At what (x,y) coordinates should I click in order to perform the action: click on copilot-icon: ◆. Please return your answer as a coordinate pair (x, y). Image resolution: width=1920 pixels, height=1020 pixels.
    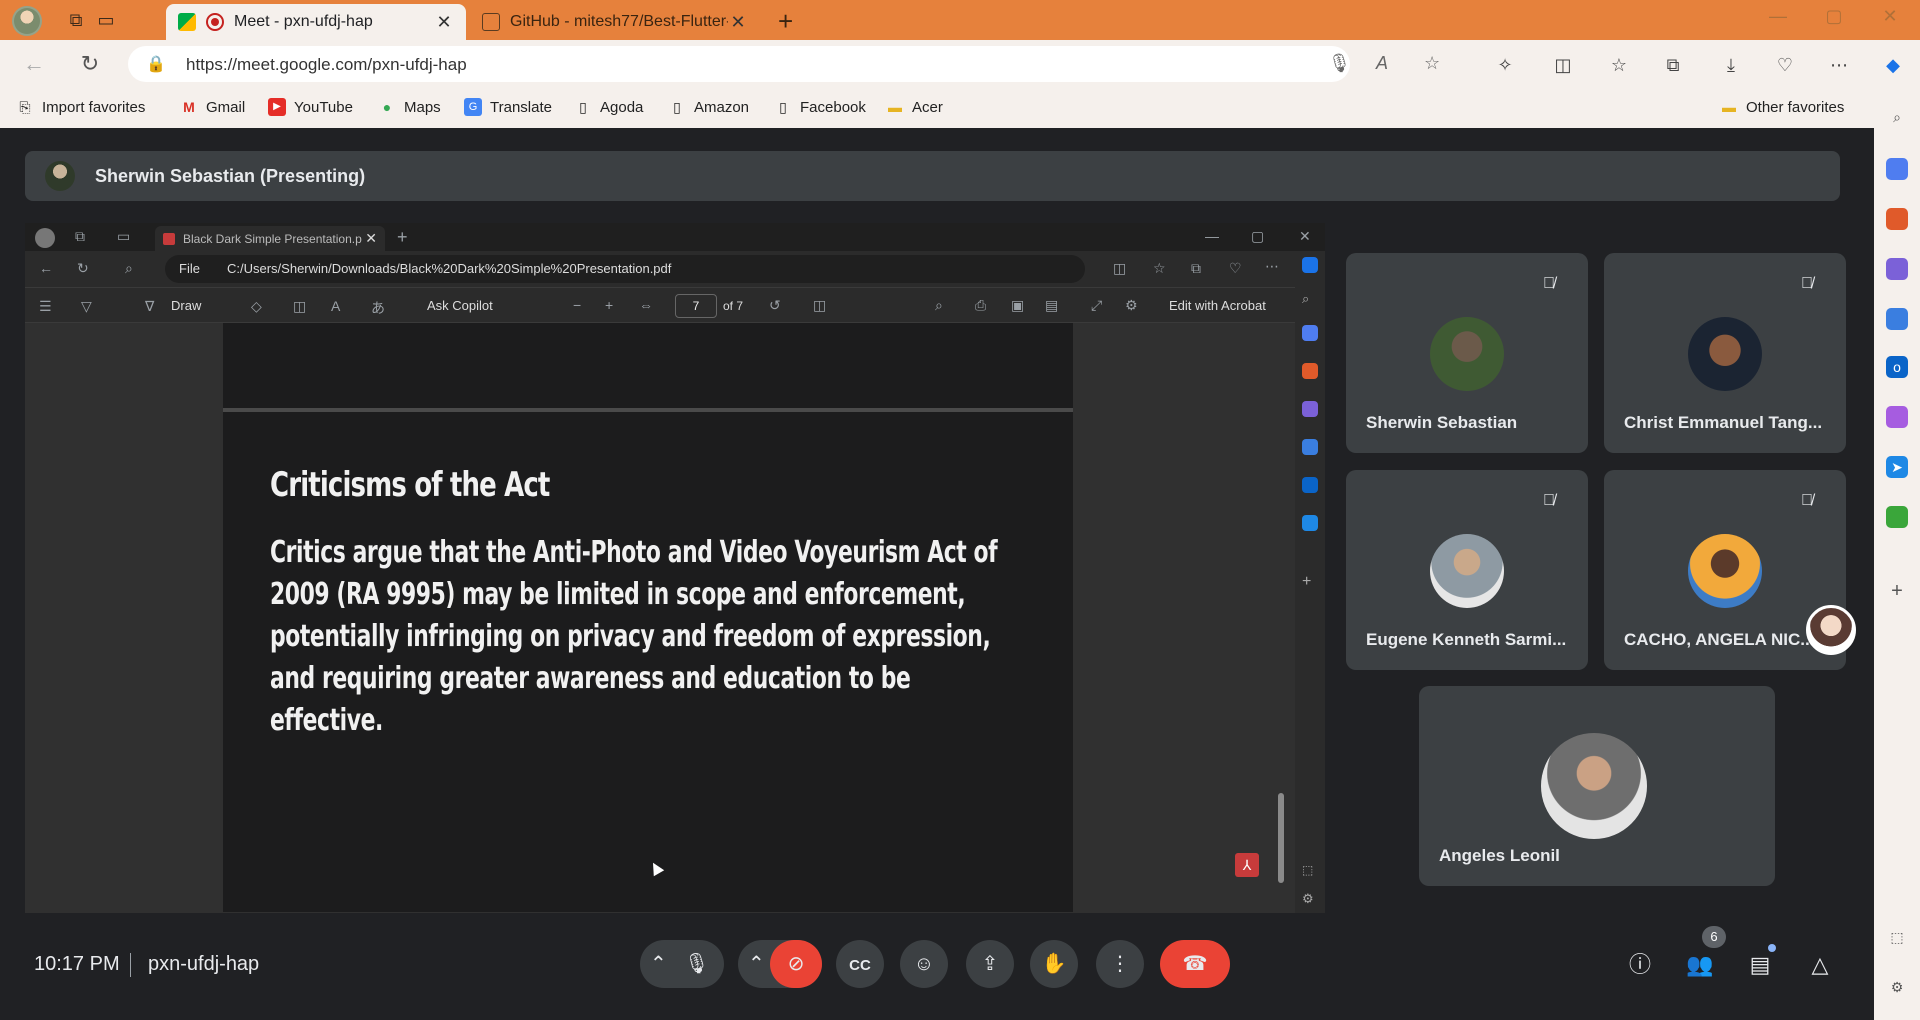
    Looking at the image, I should click on (1893, 65).